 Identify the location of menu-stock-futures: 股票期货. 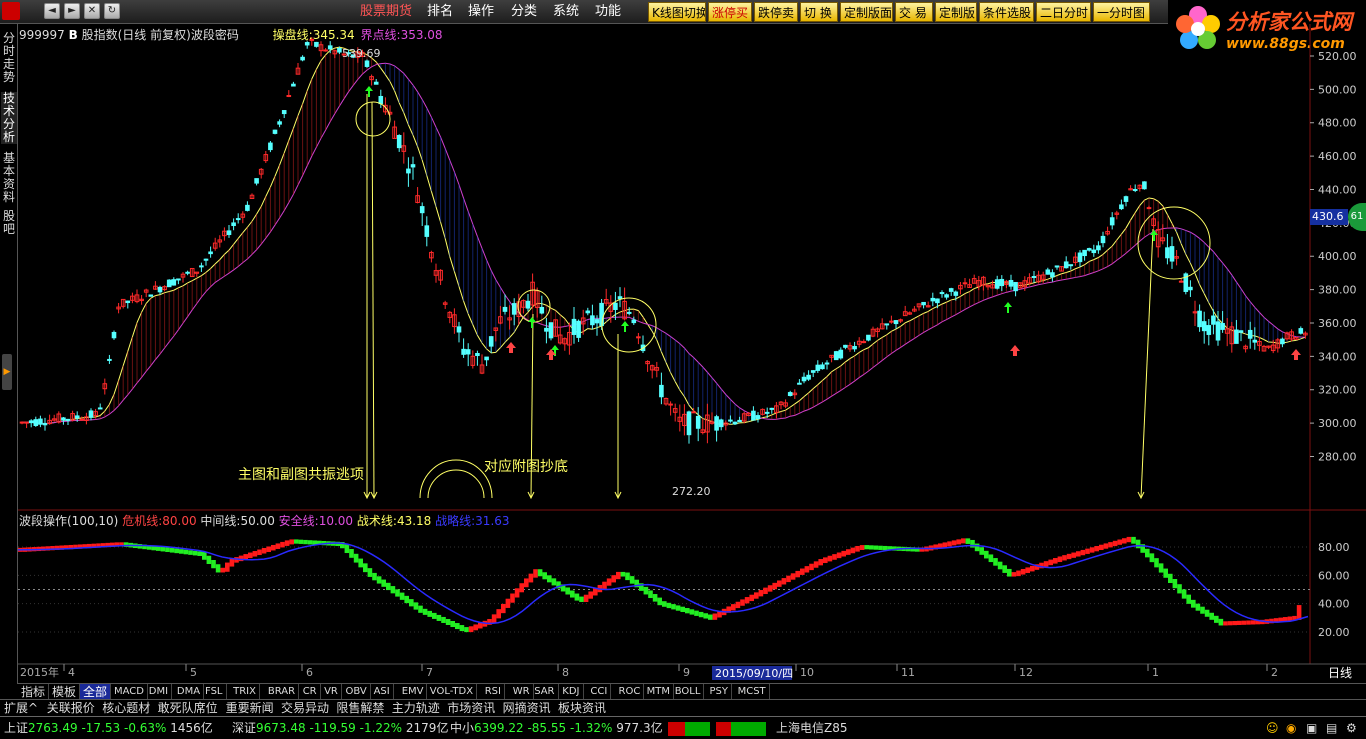
(386, 12).